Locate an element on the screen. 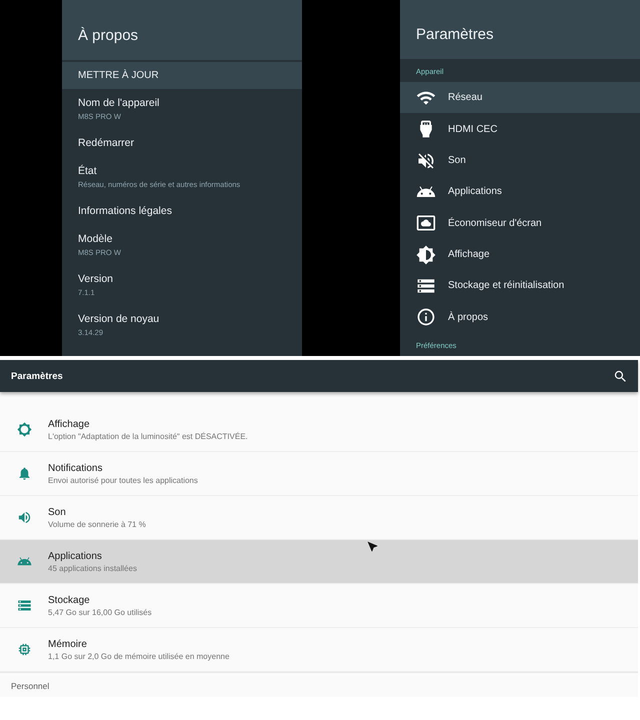 This screenshot has height=720, width=640. muted-speaker-icon is located at coordinates (426, 160).